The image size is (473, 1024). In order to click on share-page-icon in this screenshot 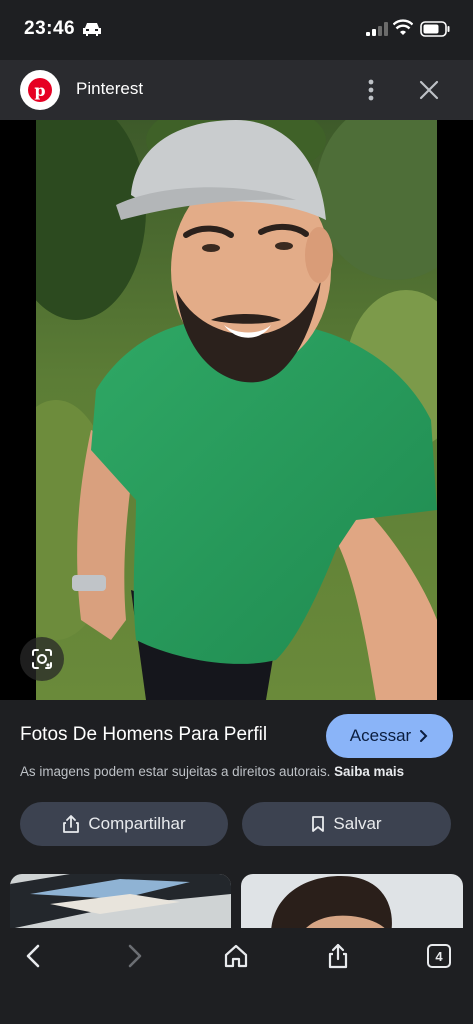, I will do `click(338, 956)`.